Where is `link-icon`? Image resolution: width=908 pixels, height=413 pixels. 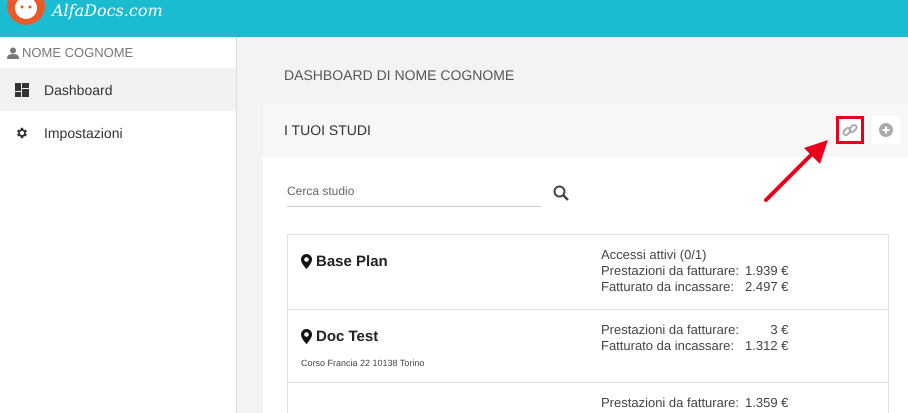 link-icon is located at coordinates (850, 130).